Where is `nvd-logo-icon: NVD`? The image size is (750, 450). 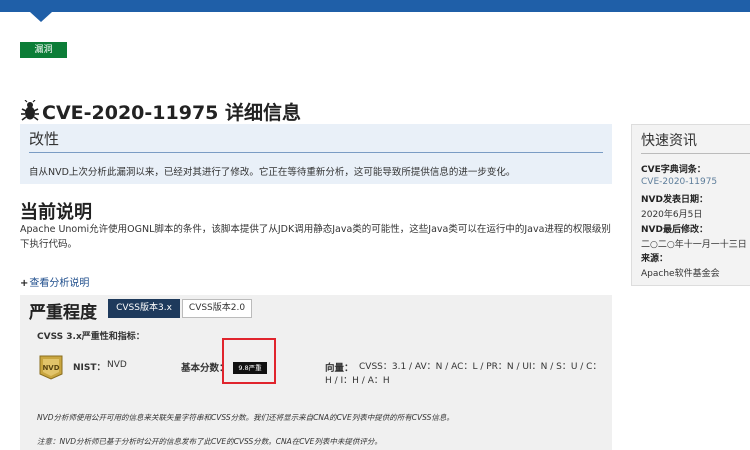
nvd-logo-icon: NVD is located at coordinates (51, 367).